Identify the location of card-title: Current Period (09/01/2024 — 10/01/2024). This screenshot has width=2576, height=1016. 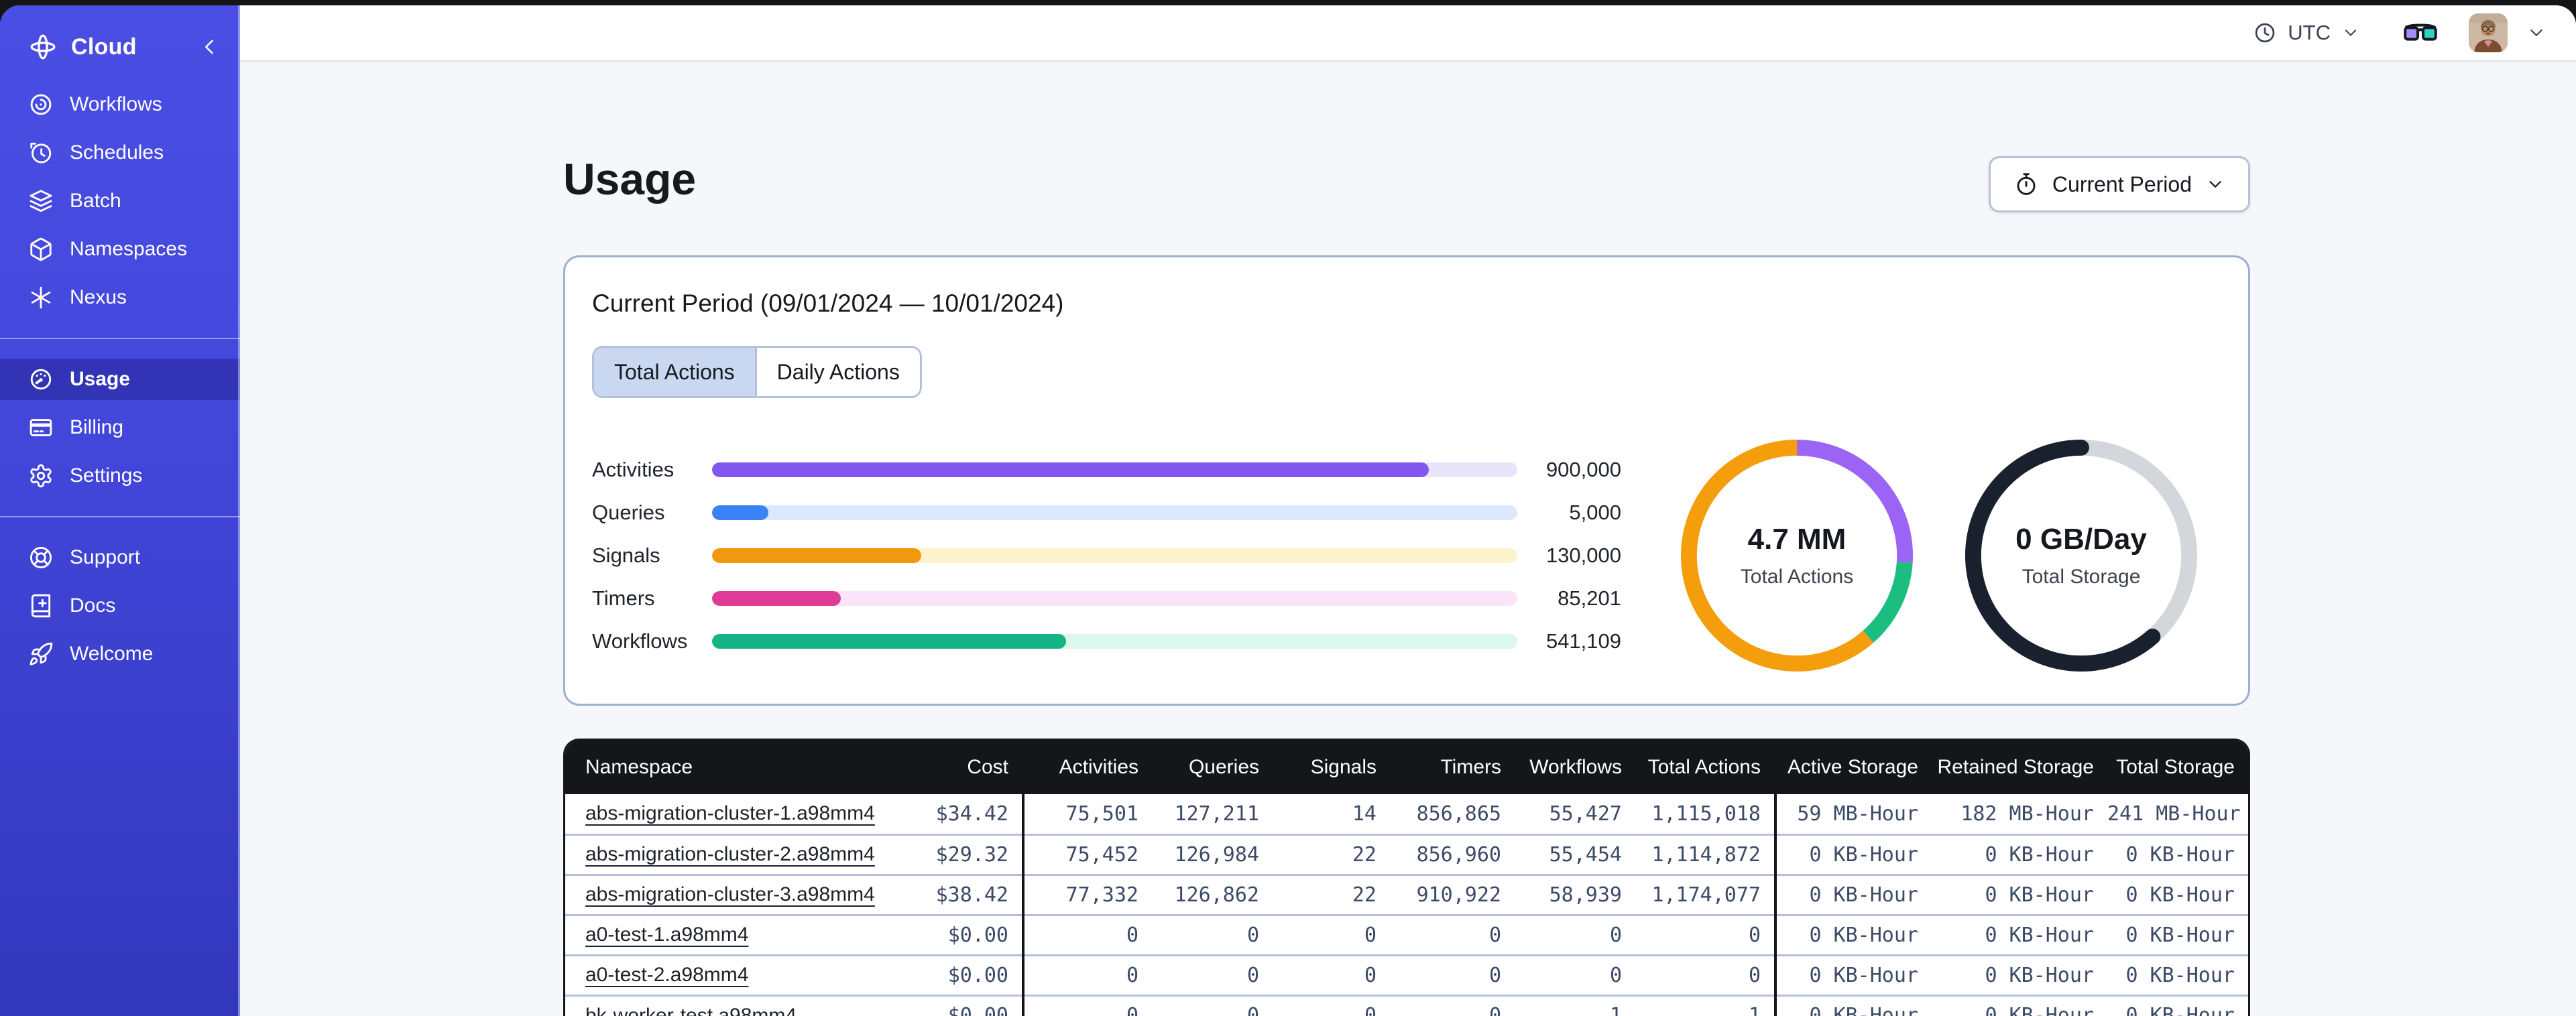
(828, 303).